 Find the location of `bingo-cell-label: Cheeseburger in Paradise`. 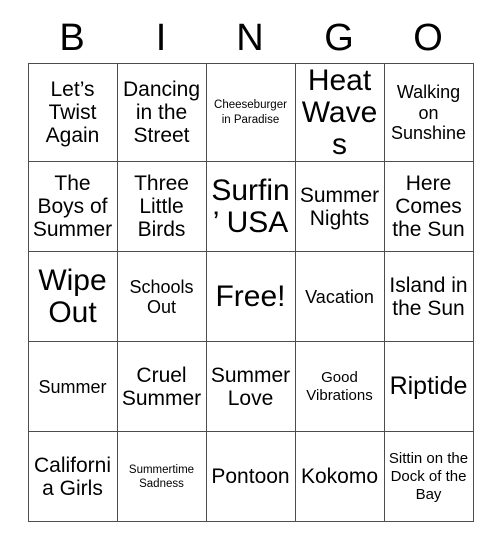

bingo-cell-label: Cheeseburger in Paradise is located at coordinates (250, 112).